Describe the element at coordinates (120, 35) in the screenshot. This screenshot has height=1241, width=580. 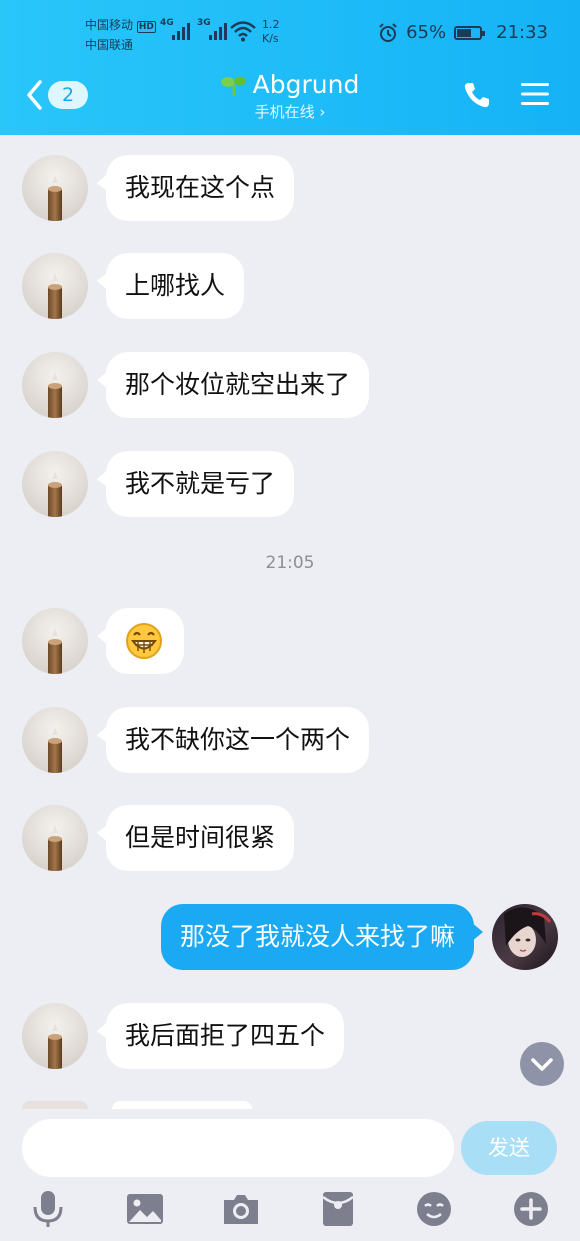
I see `status-carriers: 中国移动 HD 中国联通` at that location.